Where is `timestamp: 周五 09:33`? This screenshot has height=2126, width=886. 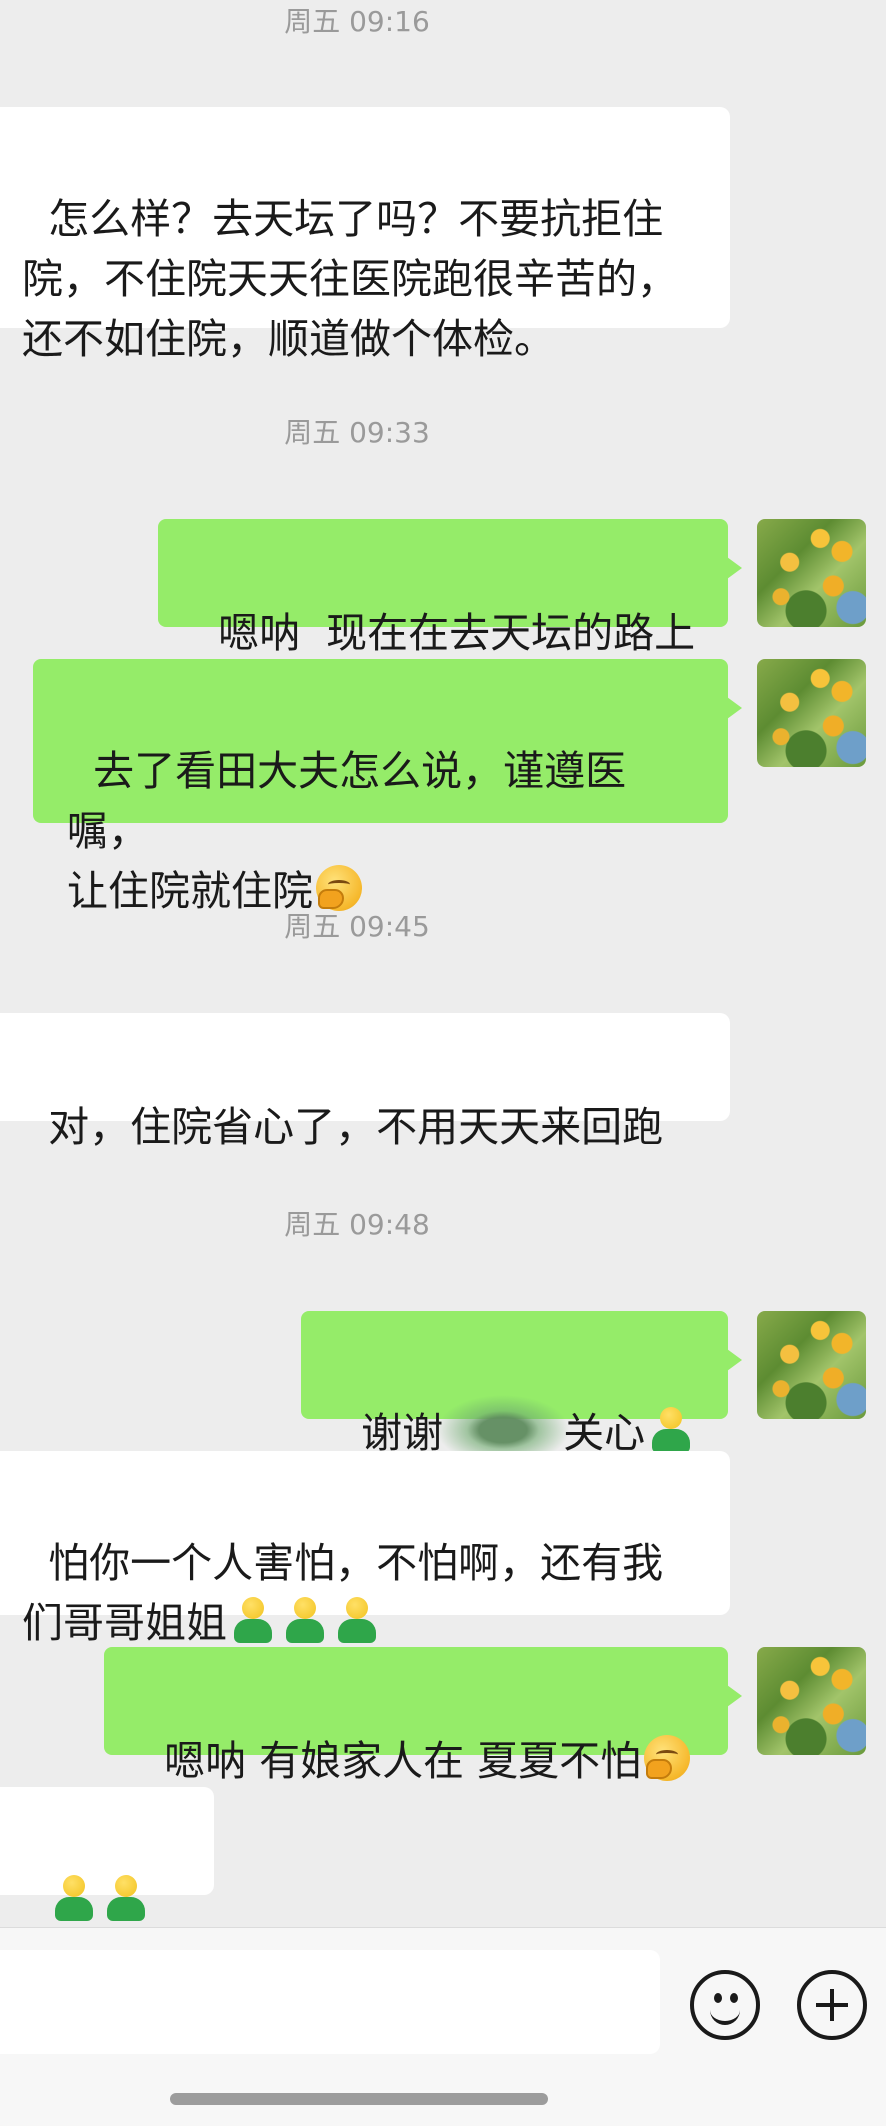 timestamp: 周五 09:33 is located at coordinates (357, 432).